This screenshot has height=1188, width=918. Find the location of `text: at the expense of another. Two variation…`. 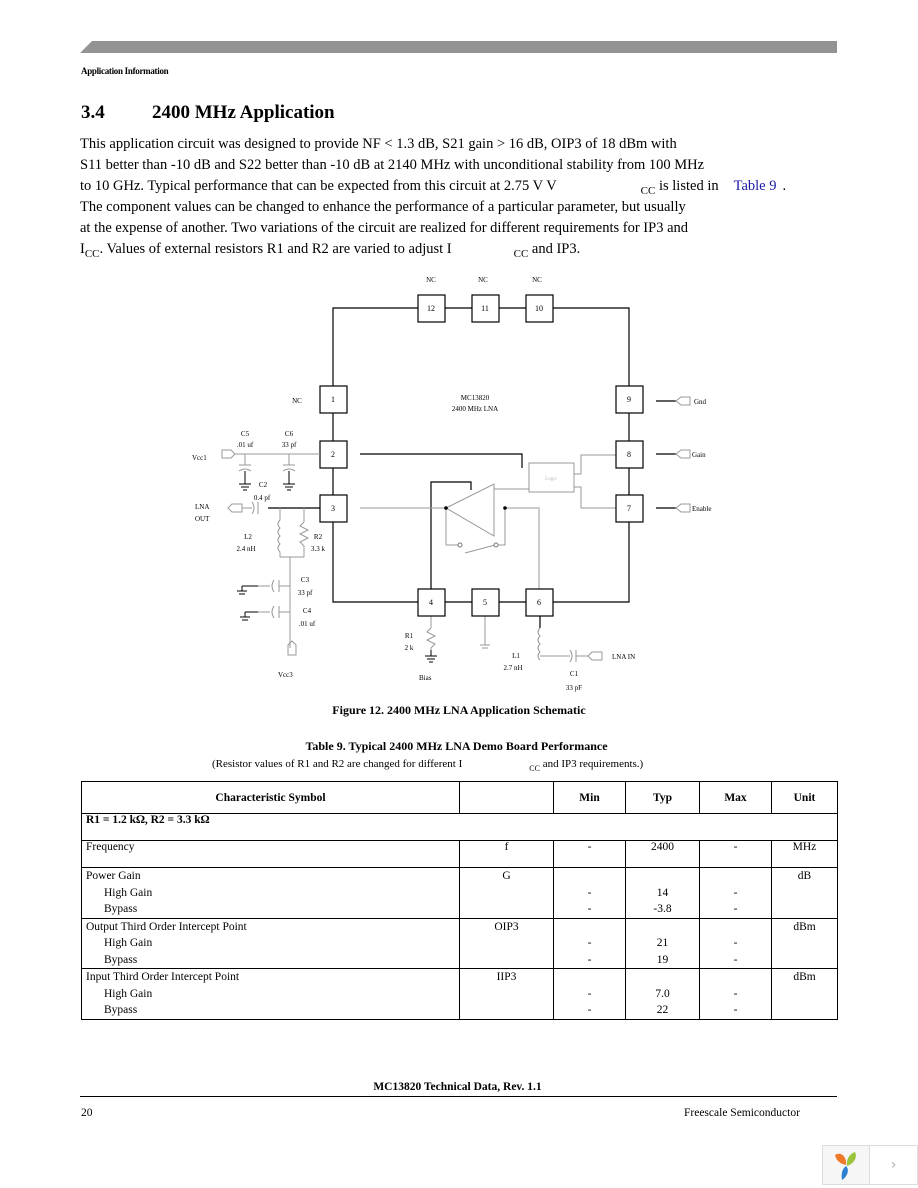

text: at the expense of another. Two variation… is located at coordinates (384, 228).